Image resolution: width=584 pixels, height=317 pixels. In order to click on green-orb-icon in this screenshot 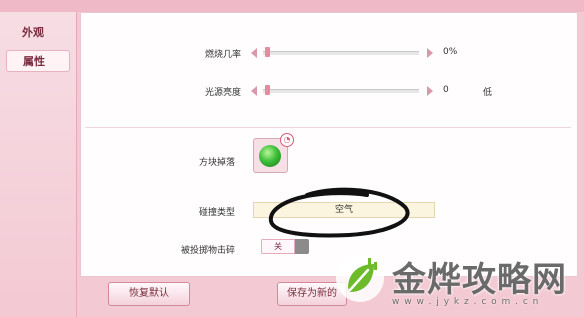, I will do `click(270, 156)`.